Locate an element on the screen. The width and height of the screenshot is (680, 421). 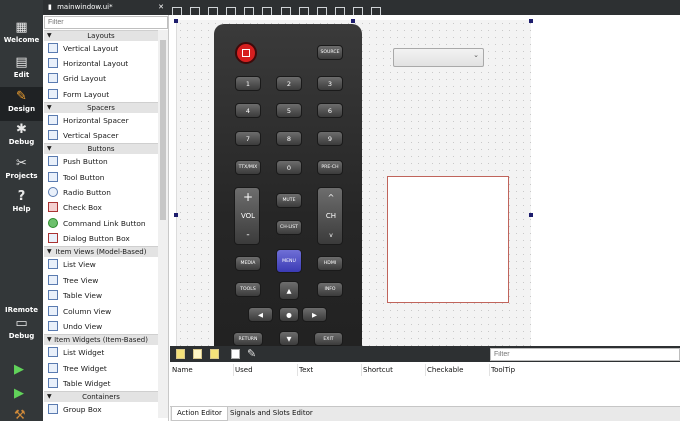
column-header: Checkable is located at coordinates (458, 370).